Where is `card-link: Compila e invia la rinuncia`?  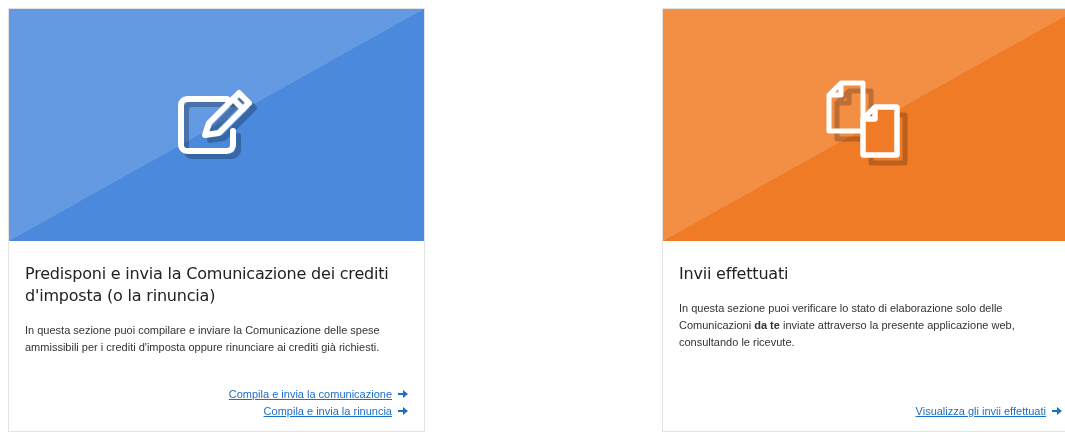
card-link: Compila e invia la rinuncia is located at coordinates (335, 411).